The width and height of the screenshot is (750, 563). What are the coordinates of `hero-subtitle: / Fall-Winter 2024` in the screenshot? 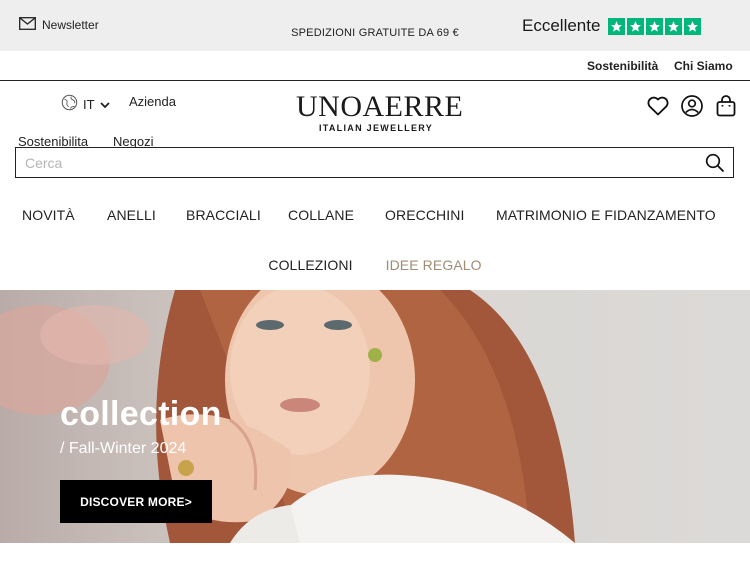 It's located at (123, 448).